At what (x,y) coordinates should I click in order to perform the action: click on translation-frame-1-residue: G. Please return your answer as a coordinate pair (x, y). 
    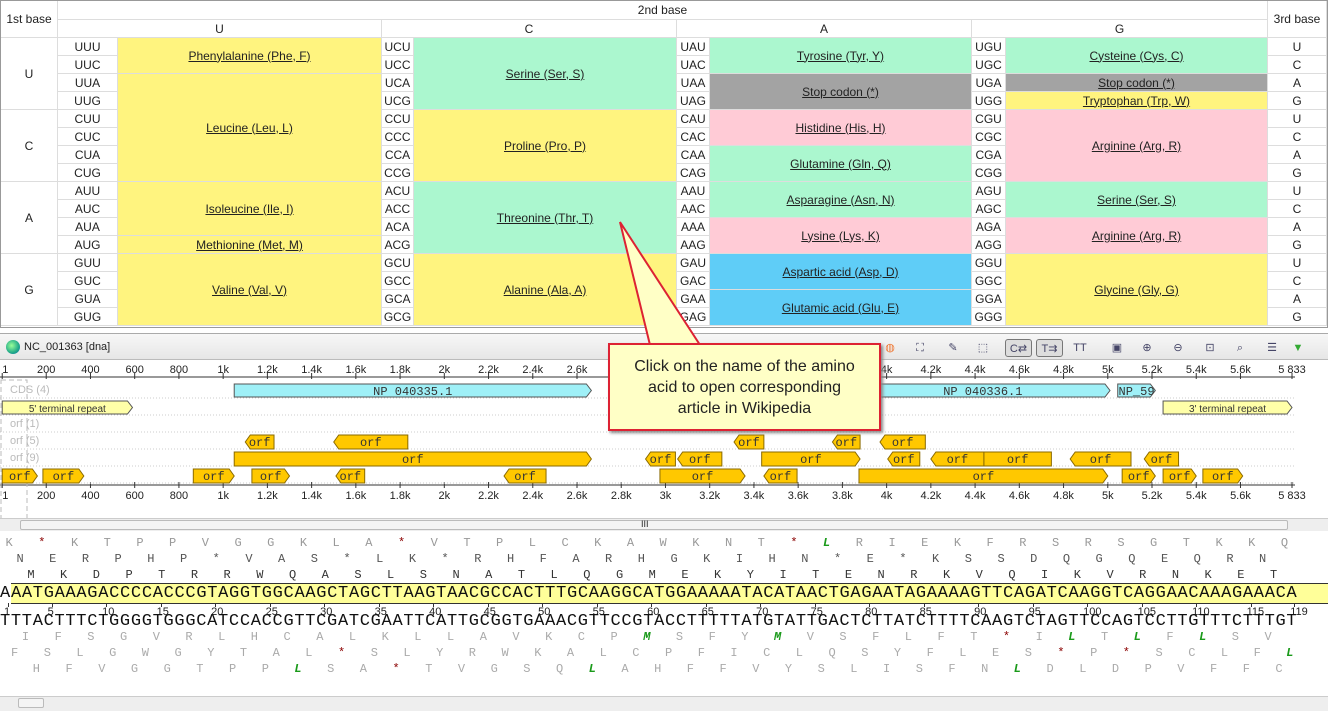
    Looking at the image, I should click on (1154, 543).